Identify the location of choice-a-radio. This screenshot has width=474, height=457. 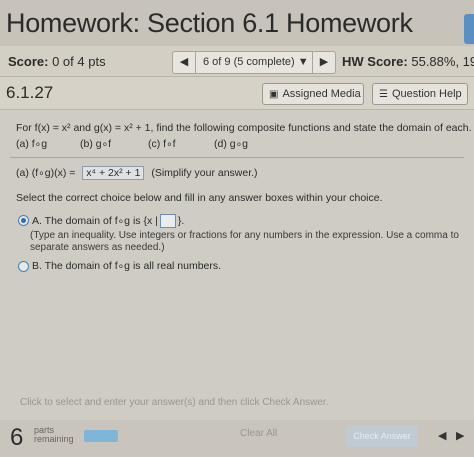
(23, 220).